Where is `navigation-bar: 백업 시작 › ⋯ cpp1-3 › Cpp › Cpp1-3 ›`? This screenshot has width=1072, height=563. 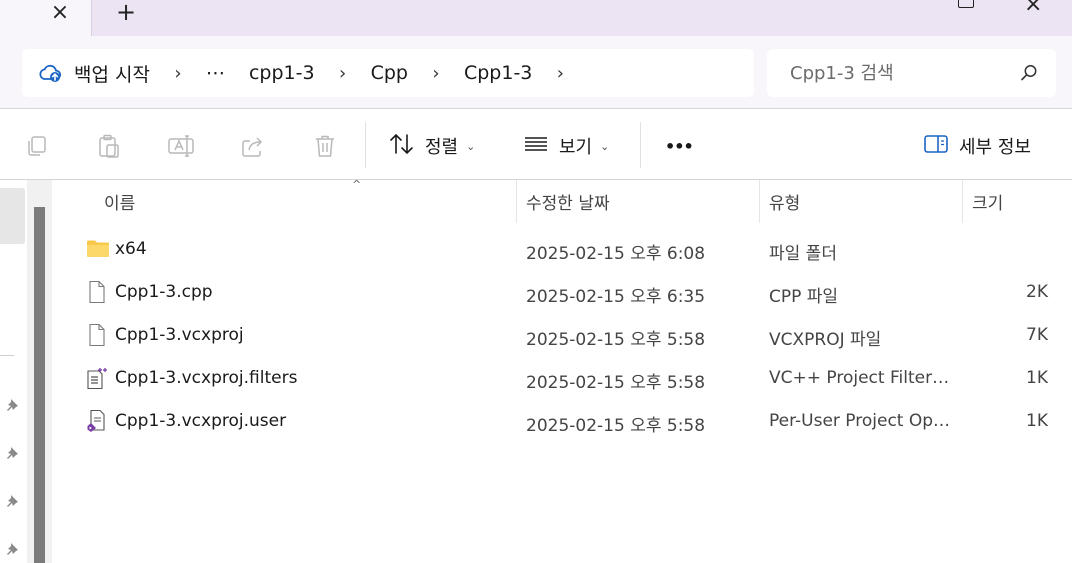 navigation-bar: 백업 시작 › ⋯ cpp1-3 › Cpp › Cpp1-3 › is located at coordinates (536, 72).